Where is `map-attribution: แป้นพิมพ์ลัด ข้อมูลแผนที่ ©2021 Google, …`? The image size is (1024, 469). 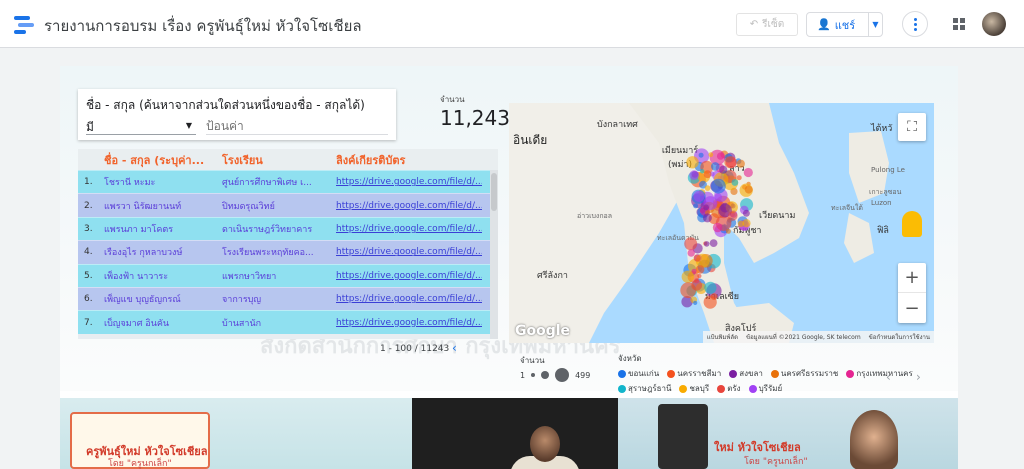
map-attribution: แป้นพิมพ์ลัด ข้อมูลแผนที่ ©2021 Google, … is located at coordinates (818, 337).